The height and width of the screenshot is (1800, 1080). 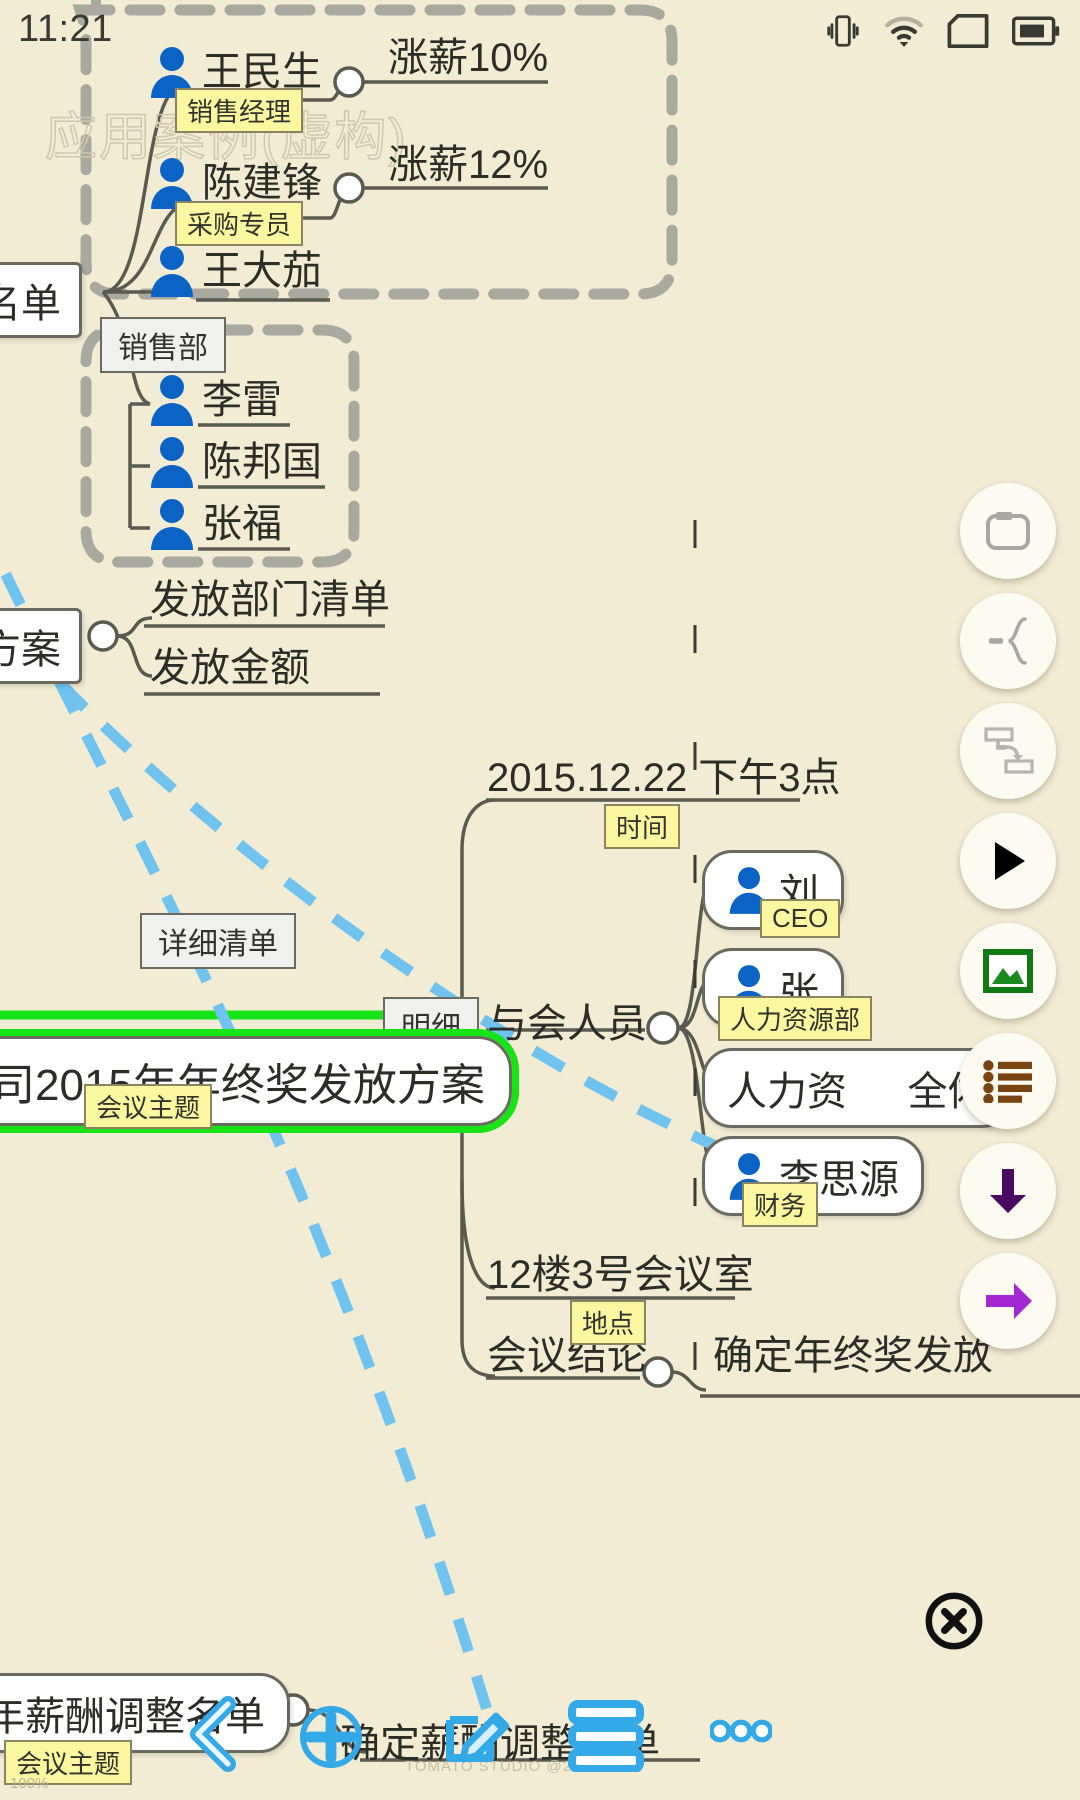 I want to click on lines-icon, so click(x=606, y=1736).